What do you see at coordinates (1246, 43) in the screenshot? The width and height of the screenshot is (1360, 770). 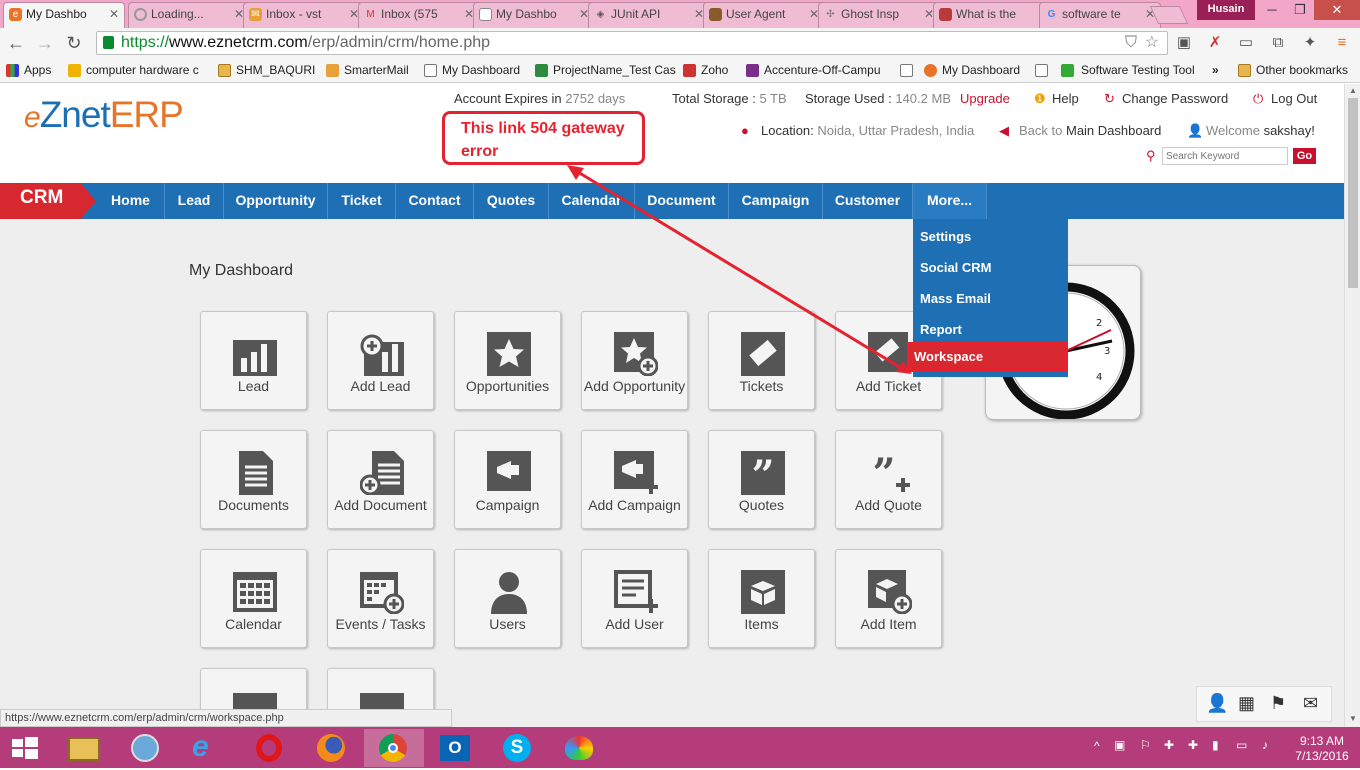 I see `cast-icon: ▭` at bounding box center [1246, 43].